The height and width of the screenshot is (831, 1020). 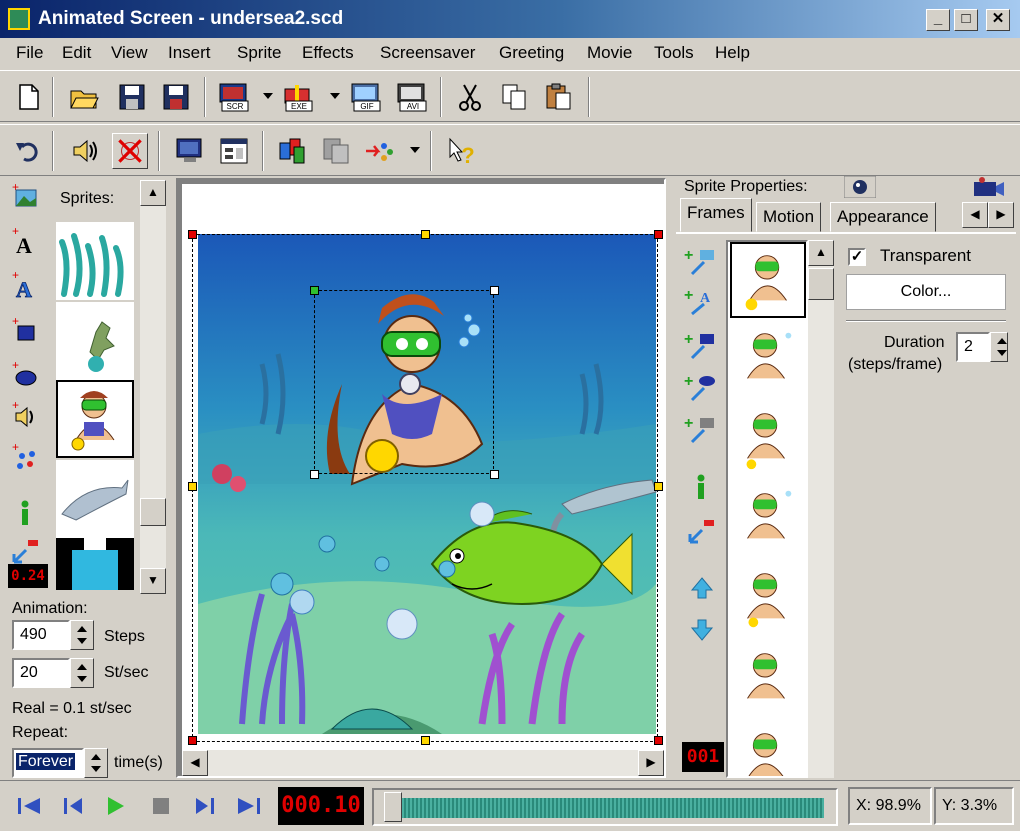 I want to click on export-greeting-icon: EXE, so click(x=298, y=97).